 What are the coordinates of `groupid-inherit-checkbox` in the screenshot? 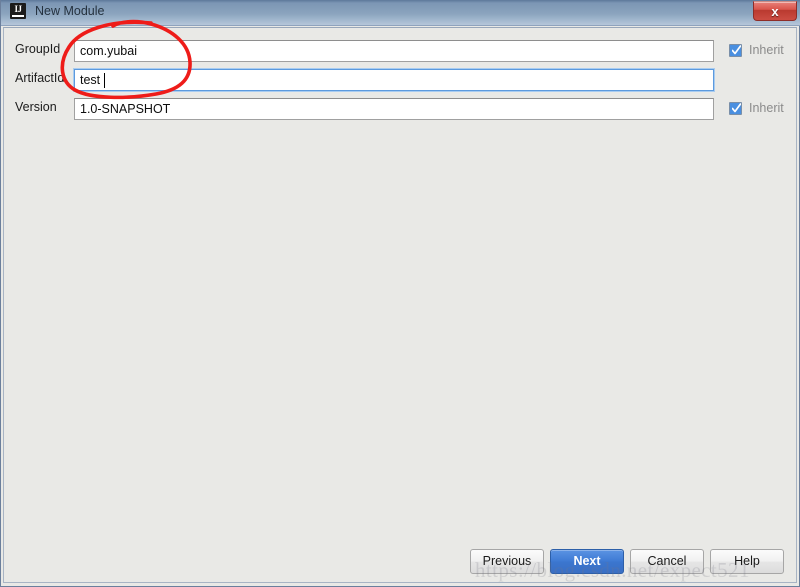 It's located at (735, 50).